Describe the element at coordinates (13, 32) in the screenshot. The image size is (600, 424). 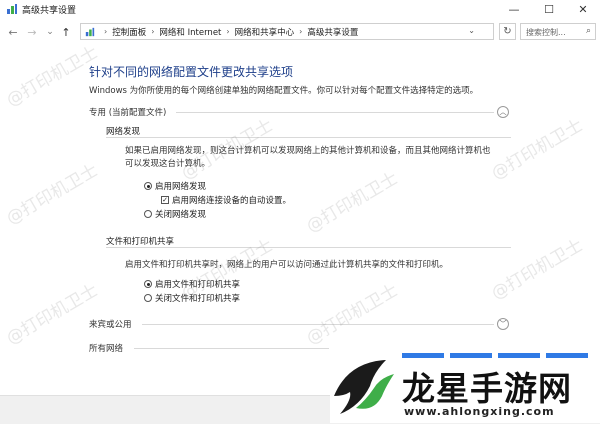
I see `back-arrow-icon: ←` at that location.